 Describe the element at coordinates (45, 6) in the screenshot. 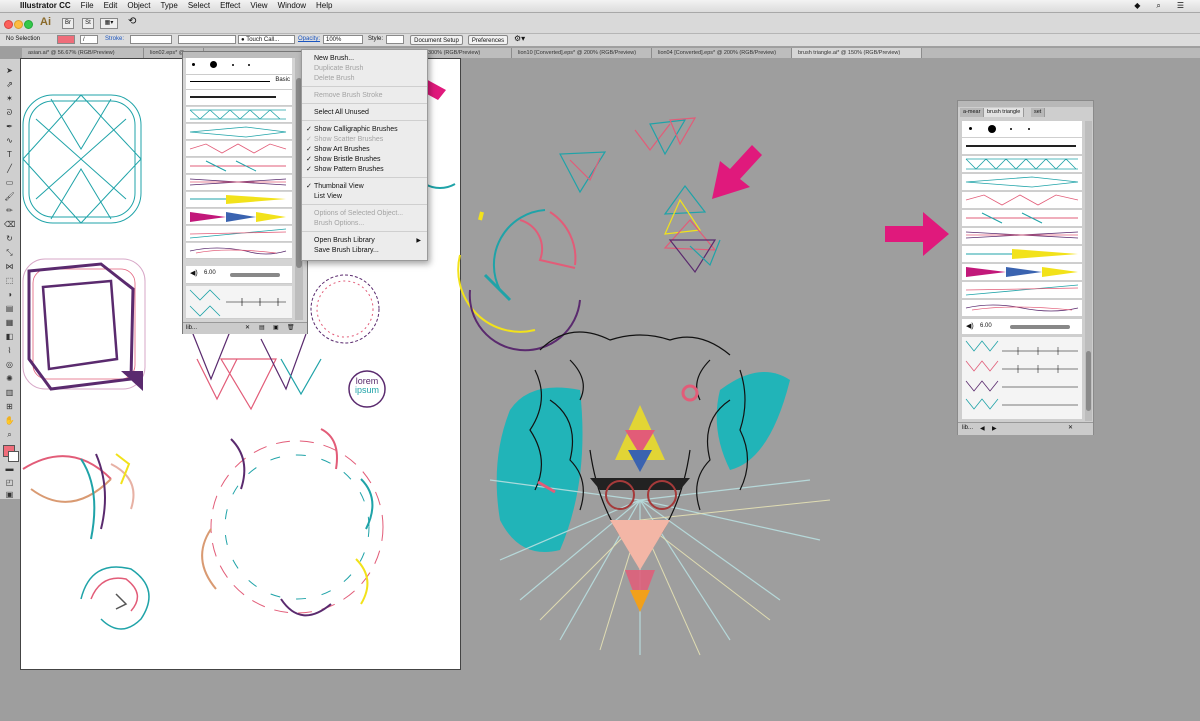

I see `menu-app-name: Illustrator CC` at that location.